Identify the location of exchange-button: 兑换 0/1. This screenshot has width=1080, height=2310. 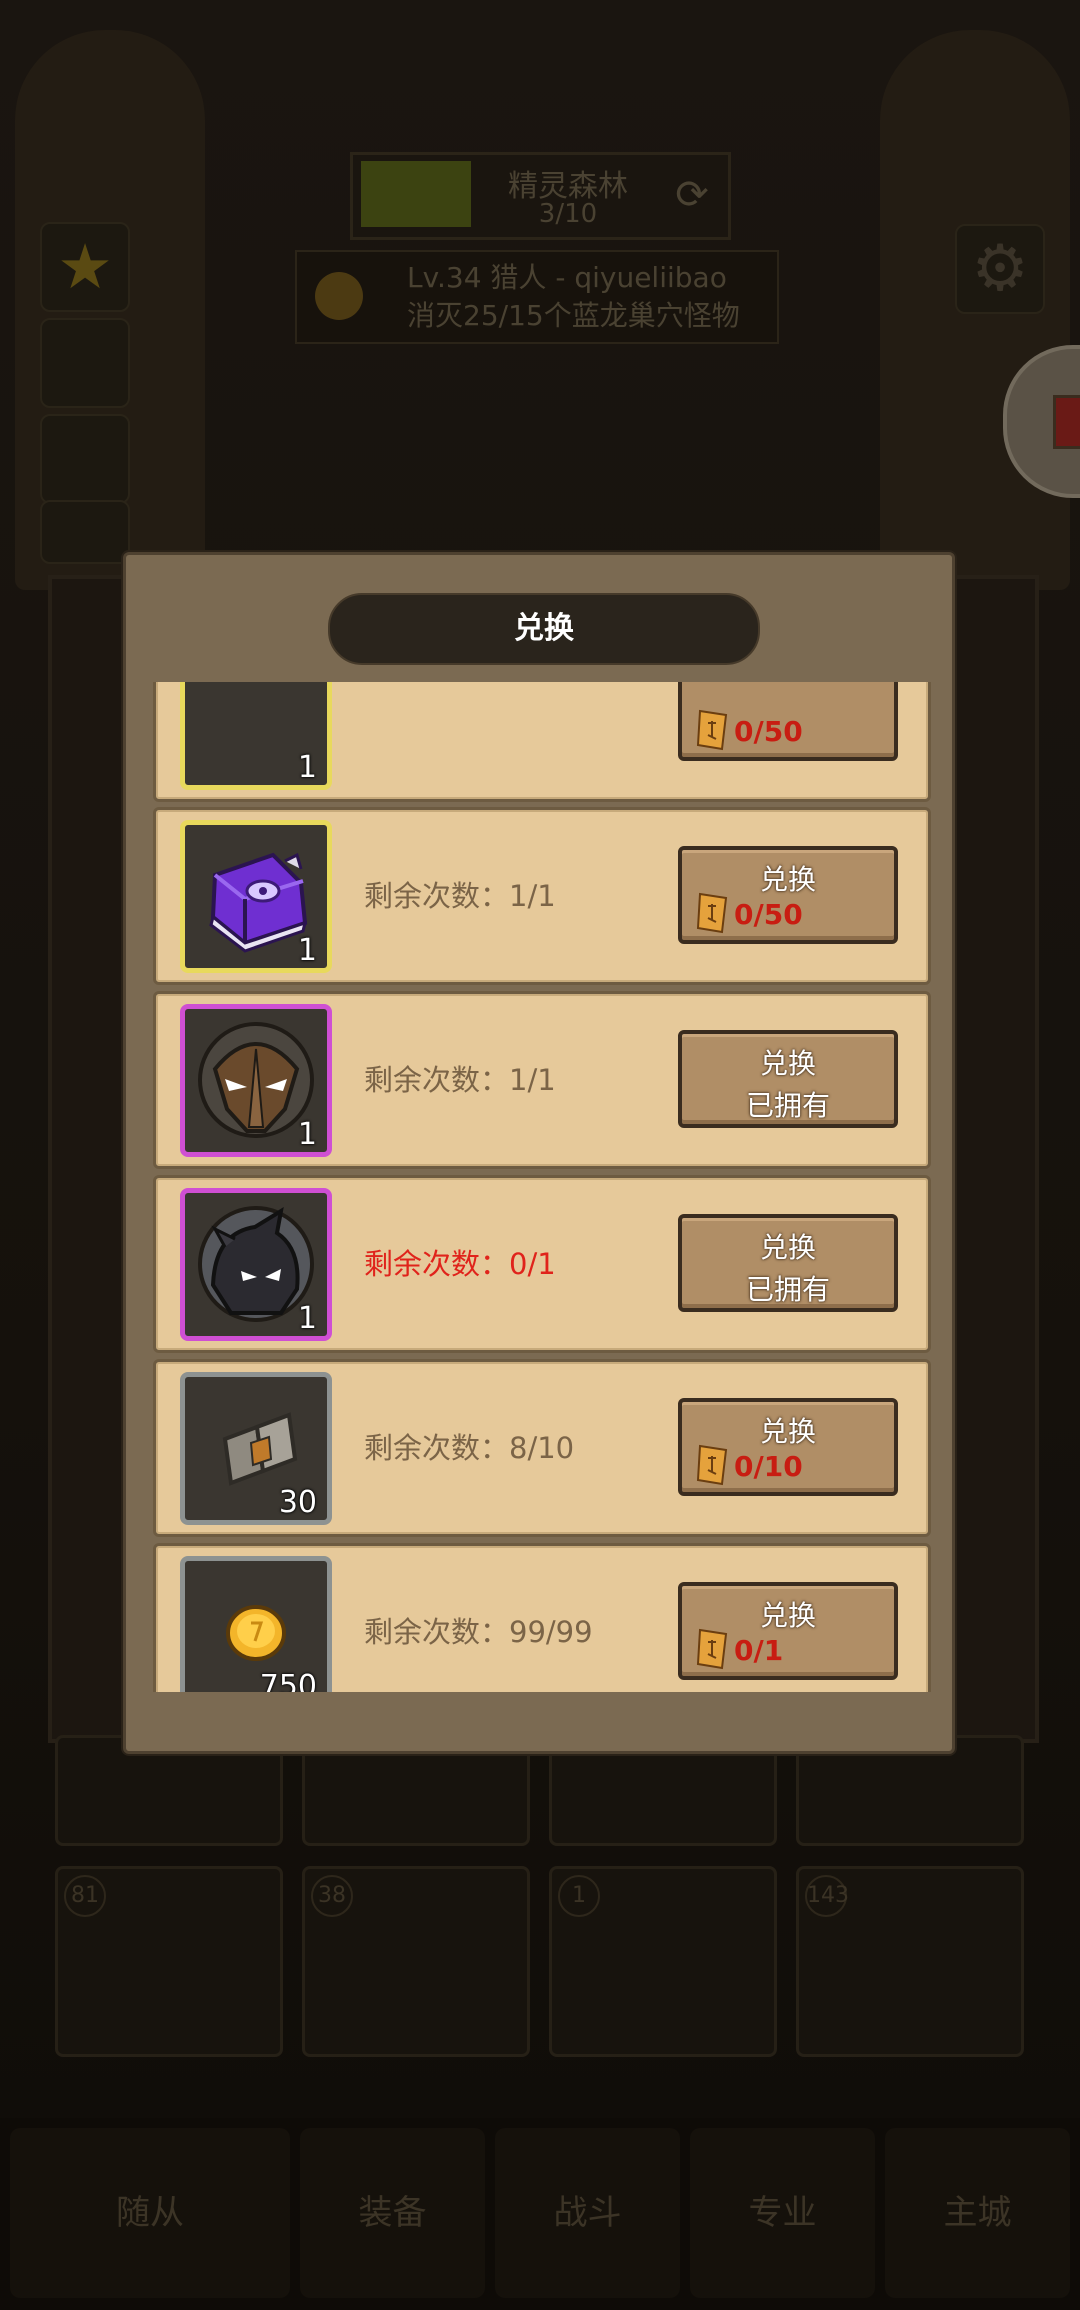
(788, 1631).